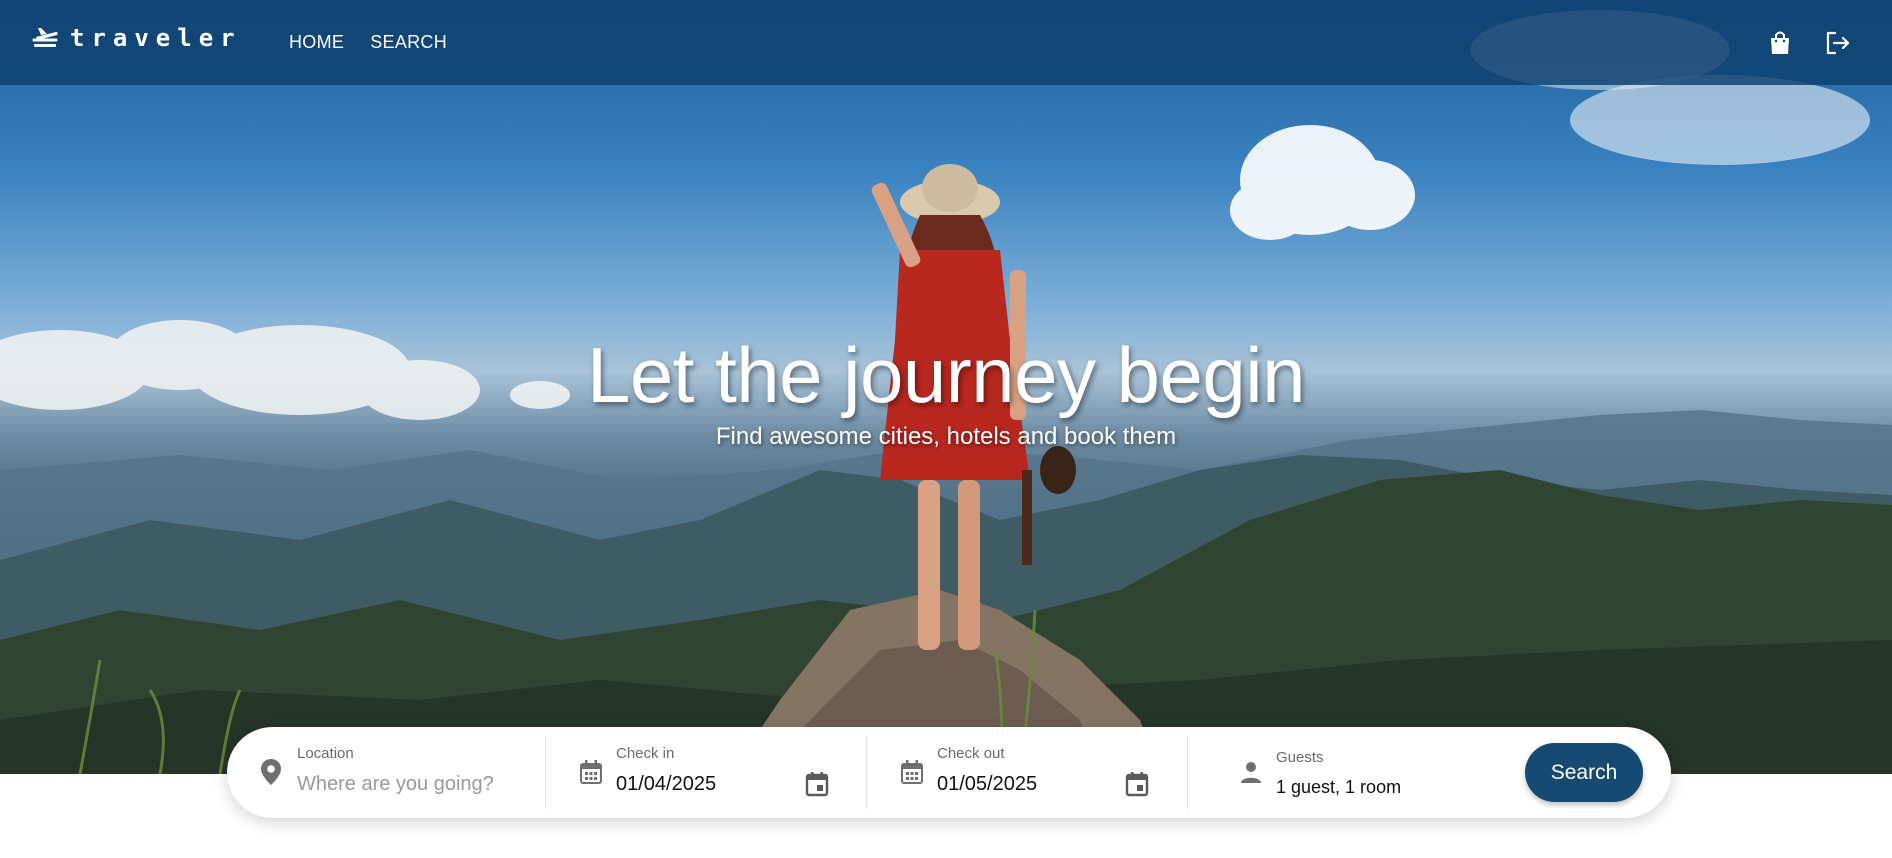 Image resolution: width=1892 pixels, height=858 pixels. Describe the element at coordinates (156, 38) in the screenshot. I see `brand-name: traveler` at that location.